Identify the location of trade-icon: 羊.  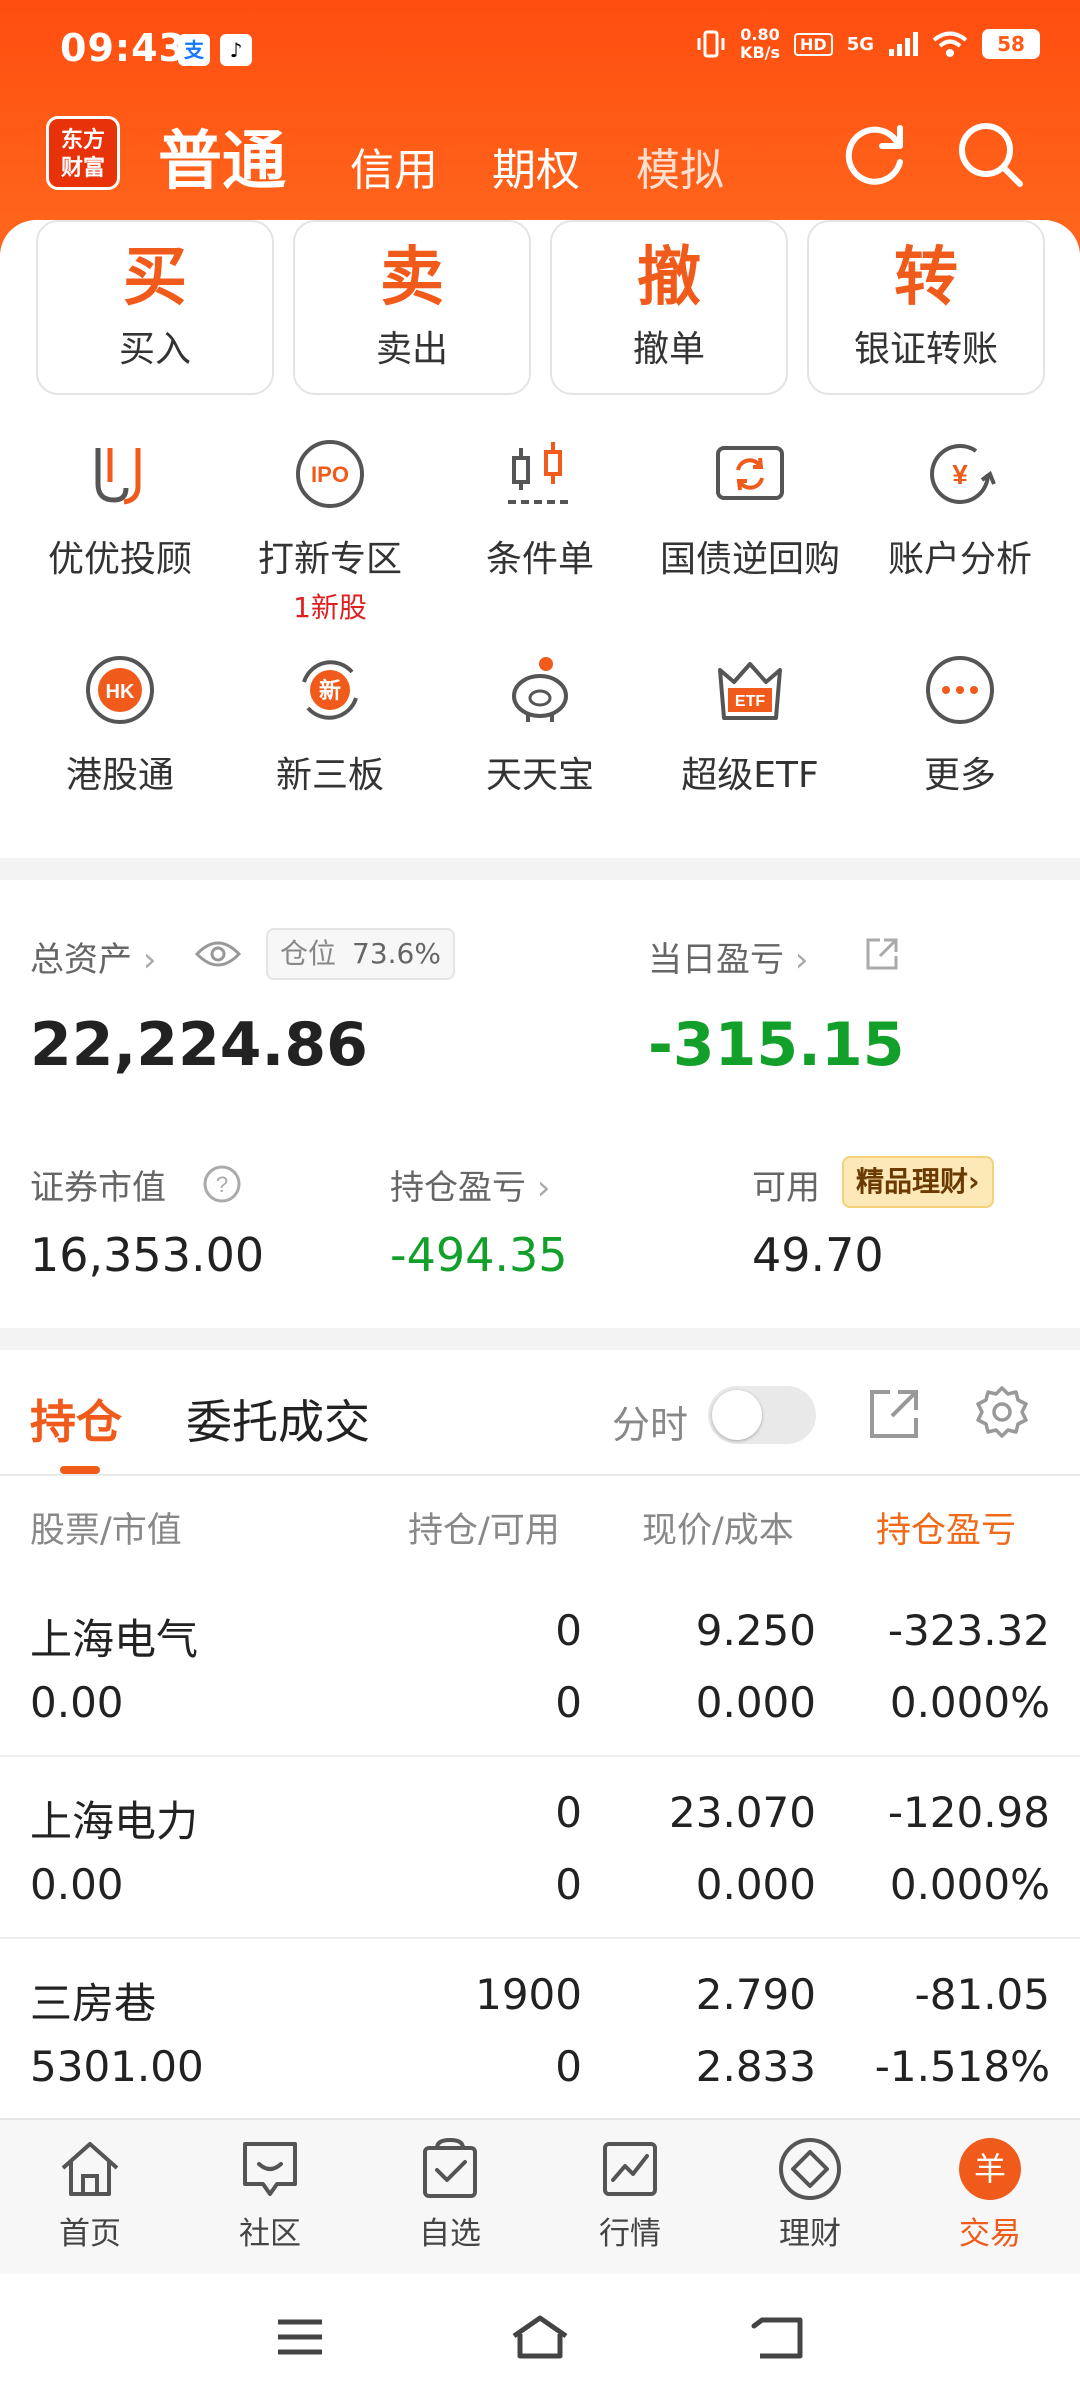
(990, 2169).